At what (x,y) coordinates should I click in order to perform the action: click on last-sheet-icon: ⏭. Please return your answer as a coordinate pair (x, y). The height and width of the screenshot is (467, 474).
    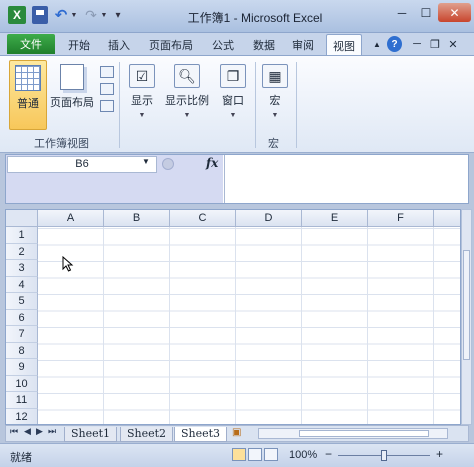
    Looking at the image, I should click on (52, 431).